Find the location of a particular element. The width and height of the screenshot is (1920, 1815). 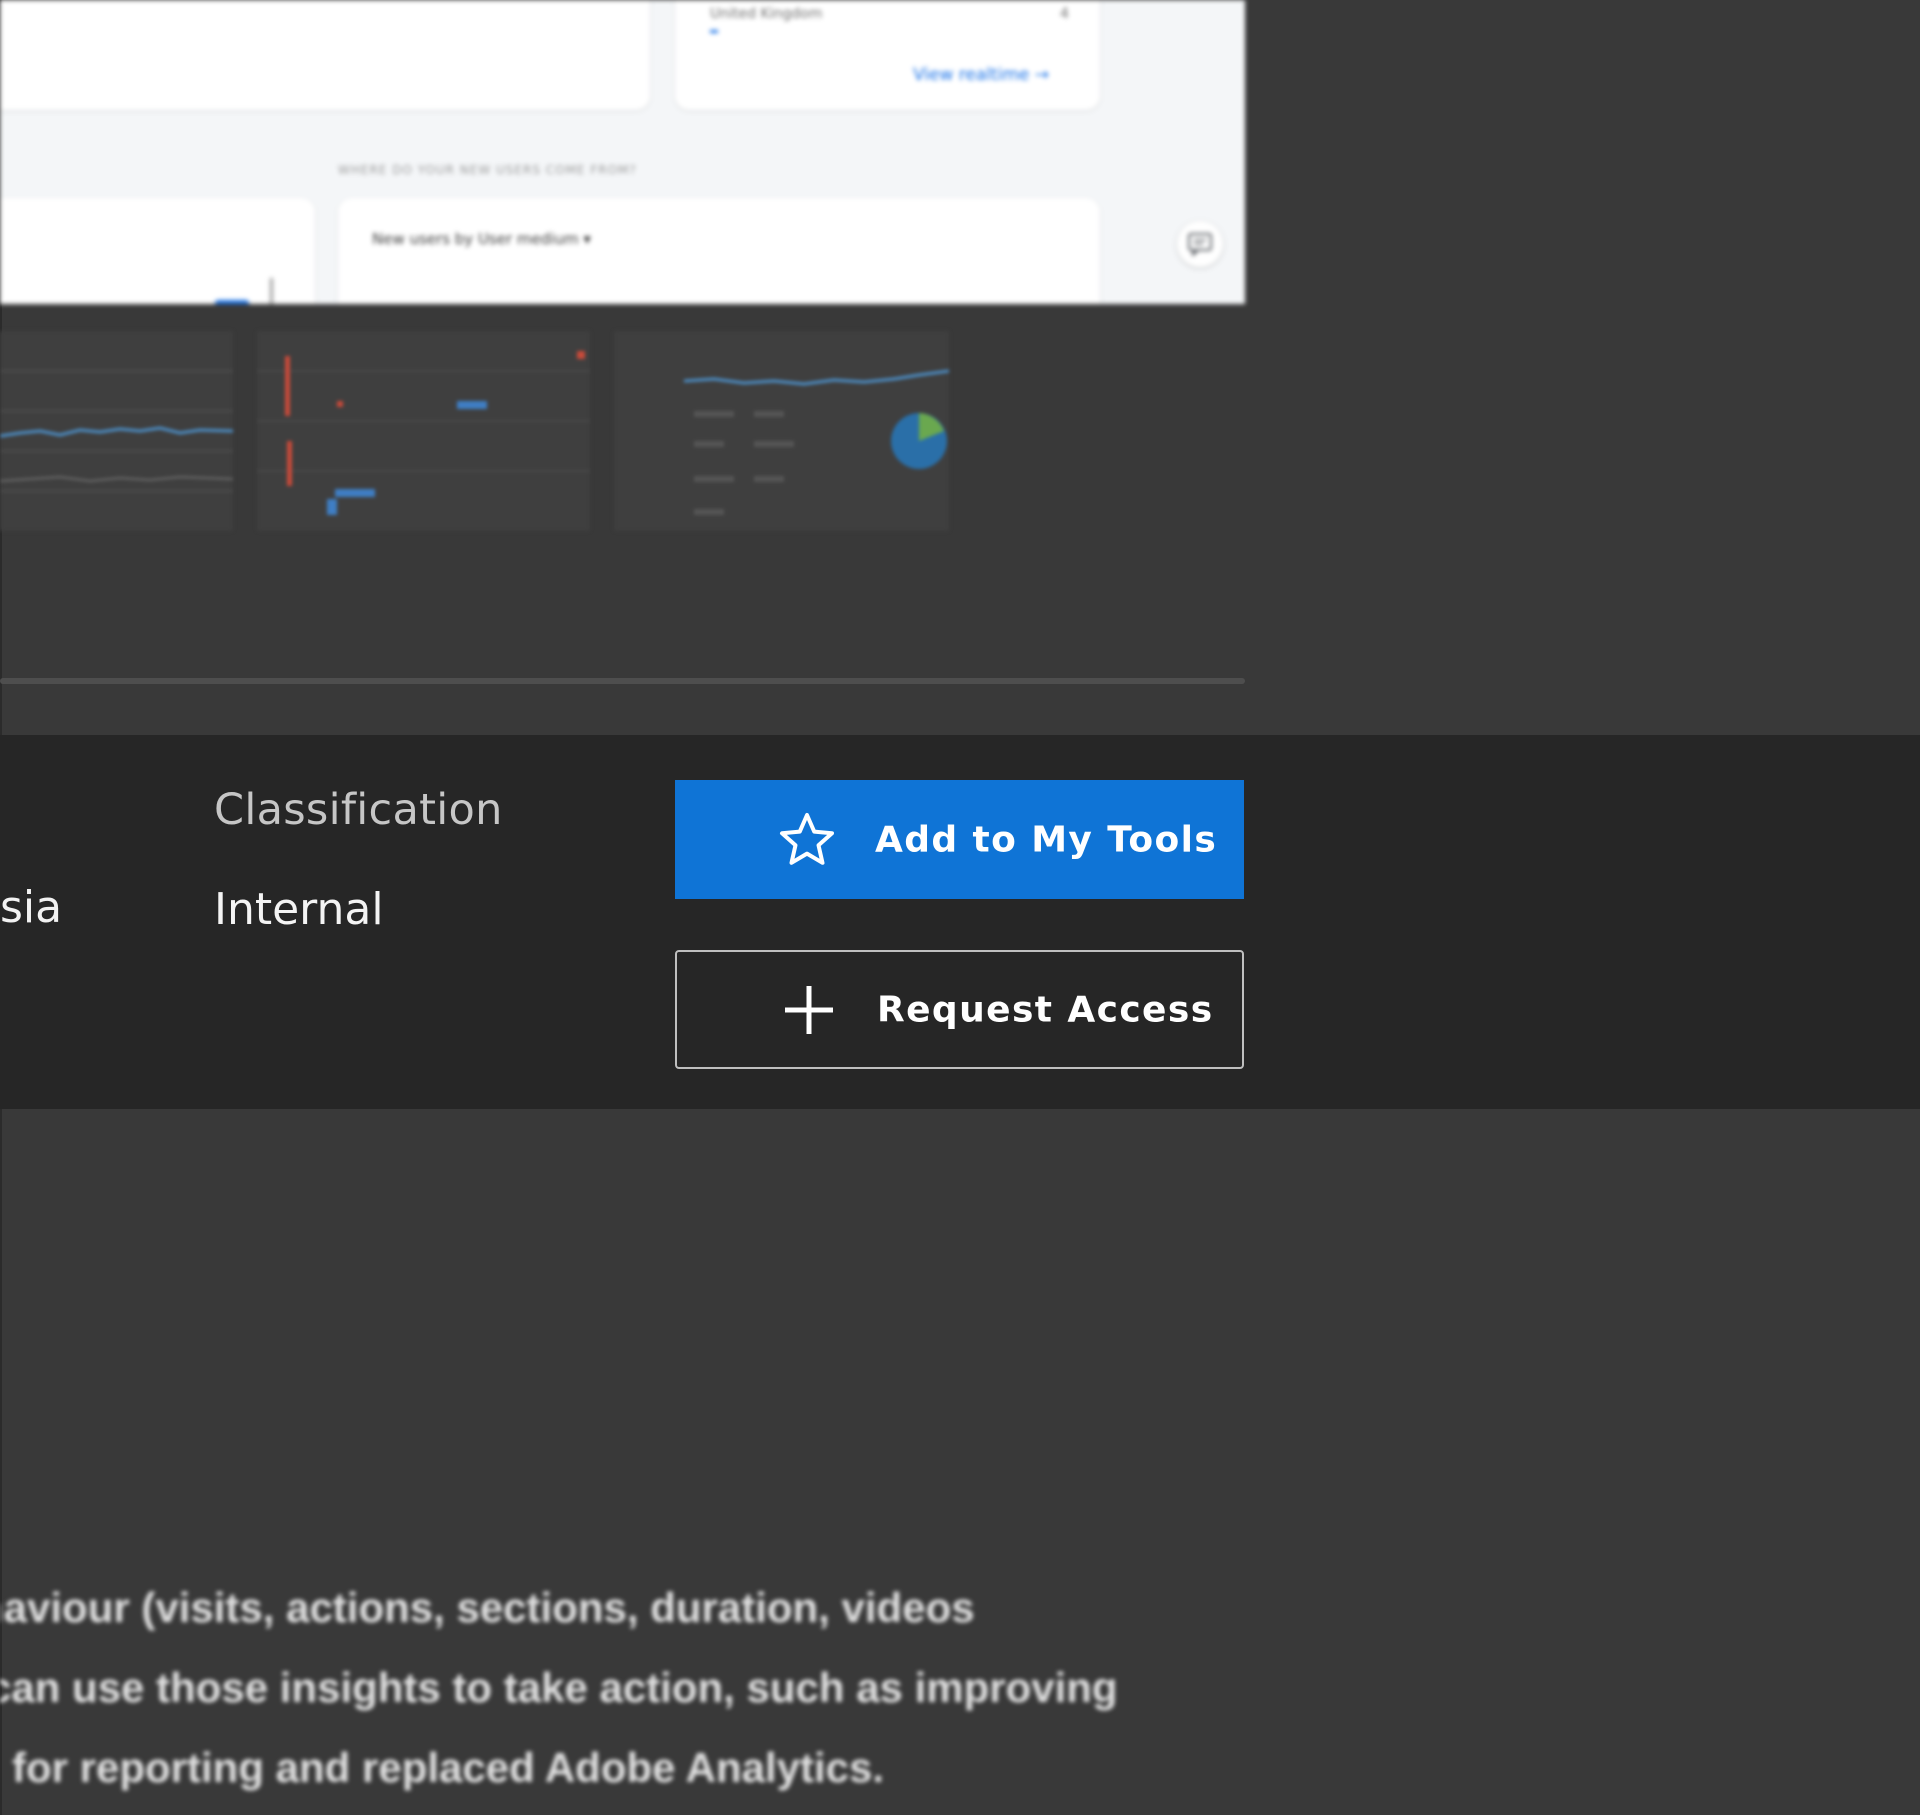

preview-country-count: 4 is located at coordinates (1064, 14).